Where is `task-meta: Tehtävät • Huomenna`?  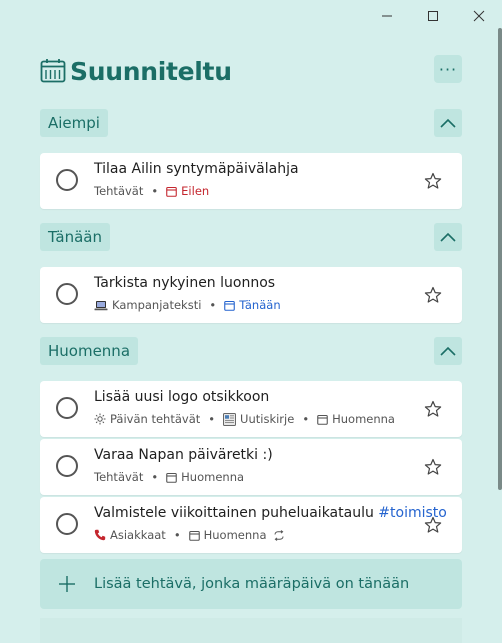 task-meta: Tehtävät • Huomenna is located at coordinates (169, 477).